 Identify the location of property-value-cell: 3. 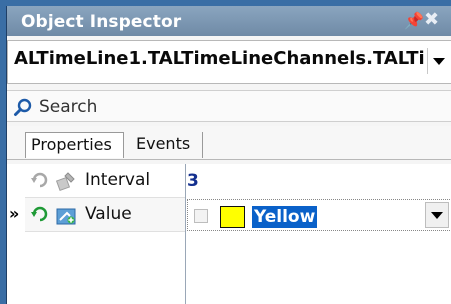
(319, 181).